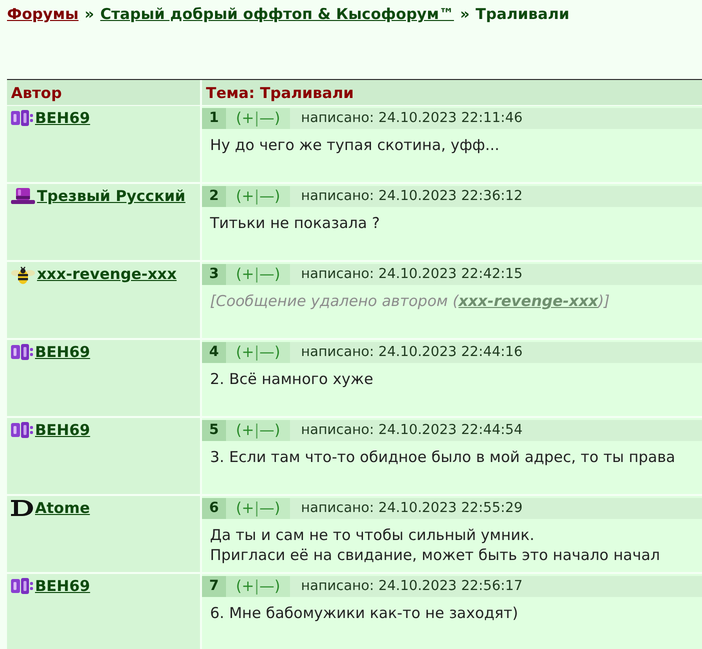 The width and height of the screenshot is (702, 649). What do you see at coordinates (214, 118) in the screenshot?
I see `post-number: 1` at bounding box center [214, 118].